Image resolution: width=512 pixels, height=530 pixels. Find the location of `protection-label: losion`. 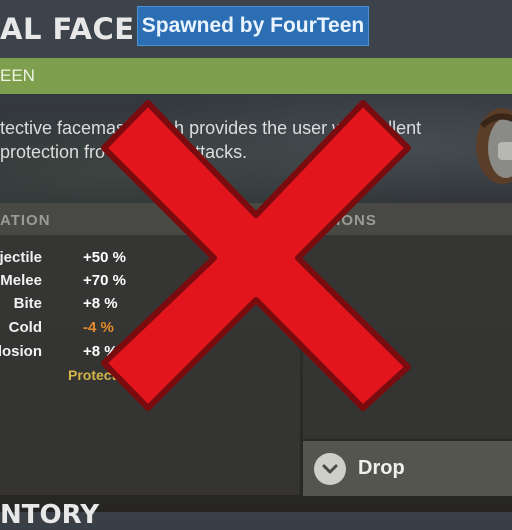

protection-label: losion is located at coordinates (21, 351).